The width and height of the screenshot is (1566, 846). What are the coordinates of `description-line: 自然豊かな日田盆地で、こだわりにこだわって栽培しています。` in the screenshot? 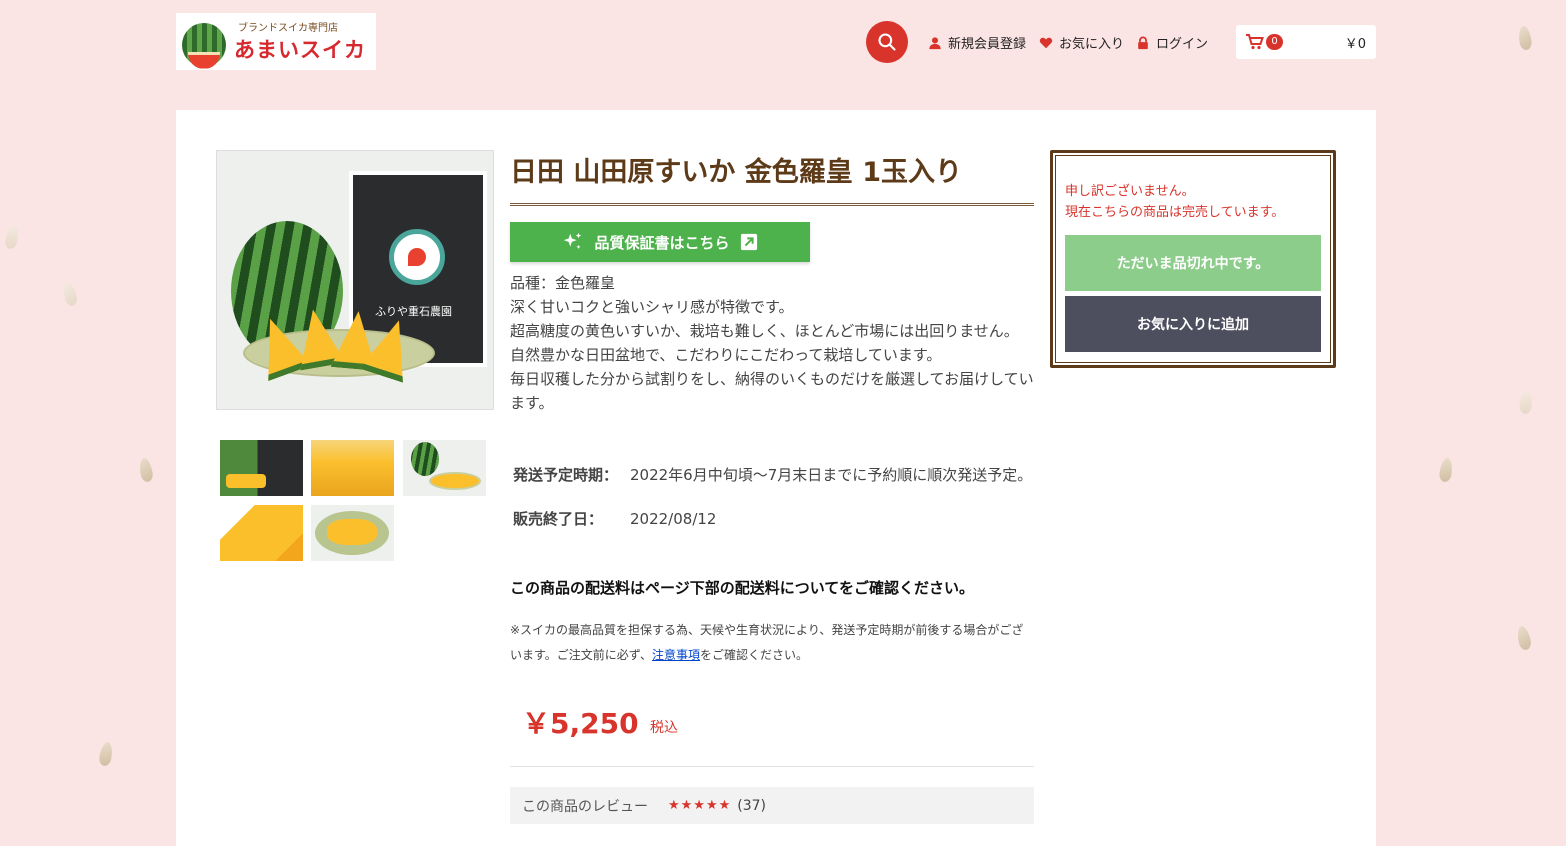 It's located at (726, 355).